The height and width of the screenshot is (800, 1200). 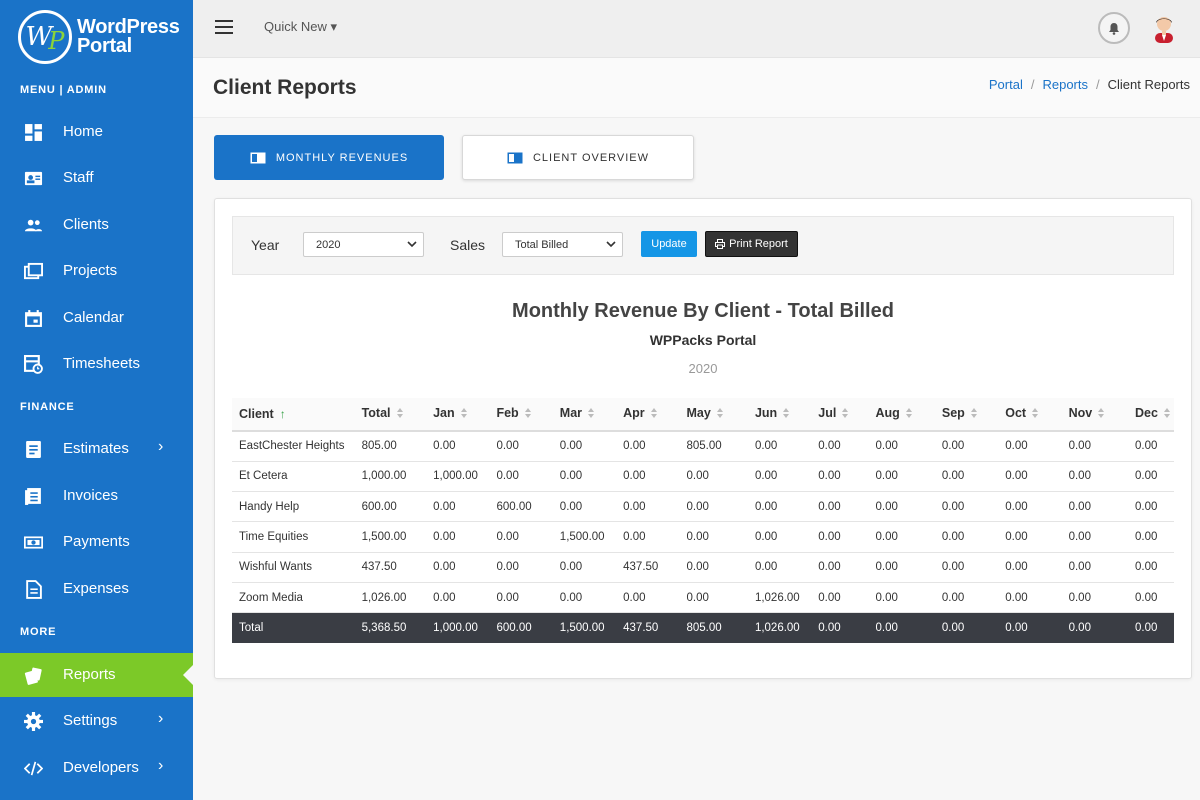 I want to click on hamburger-menu-icon, so click(x=224, y=27).